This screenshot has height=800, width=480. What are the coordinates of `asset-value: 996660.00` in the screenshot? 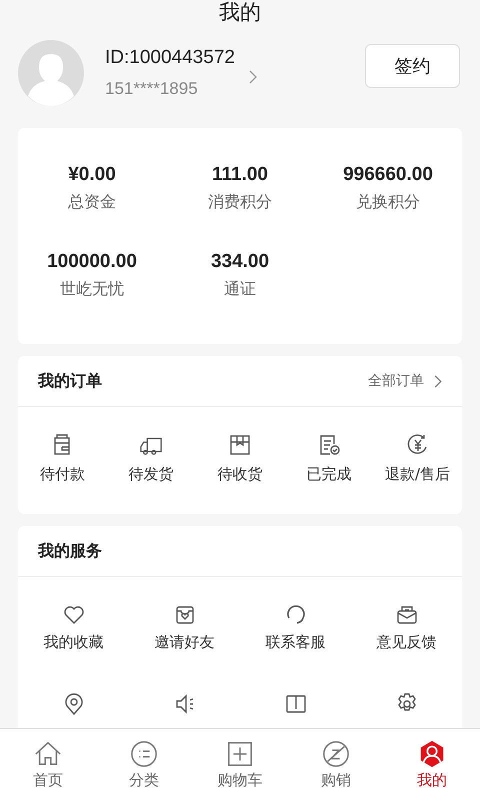 It's located at (388, 175).